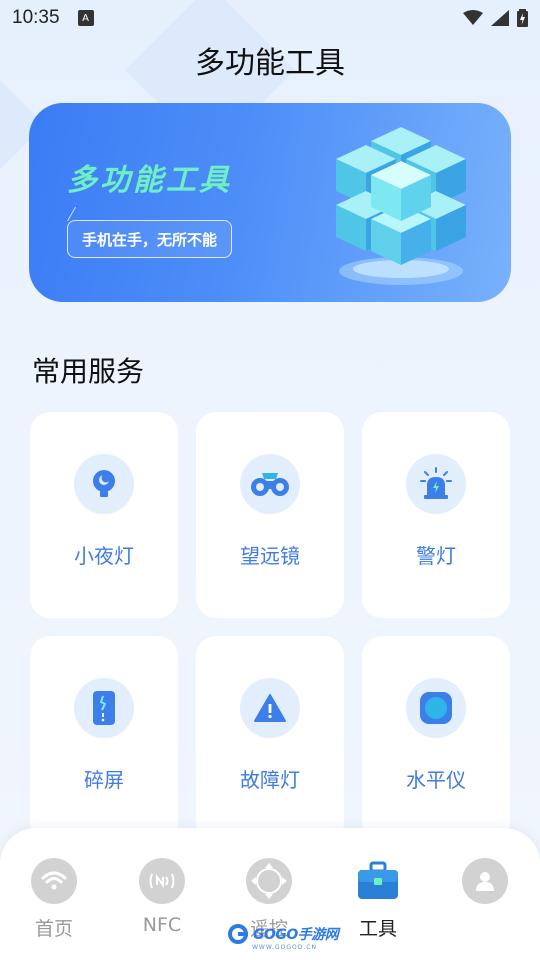  I want to click on user-profile-icon, so click(485, 881).